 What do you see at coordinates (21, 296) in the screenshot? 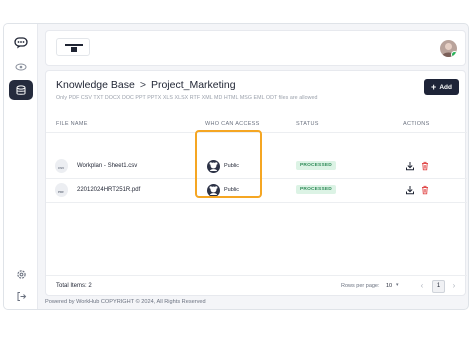
I see `logout-icon` at bounding box center [21, 296].